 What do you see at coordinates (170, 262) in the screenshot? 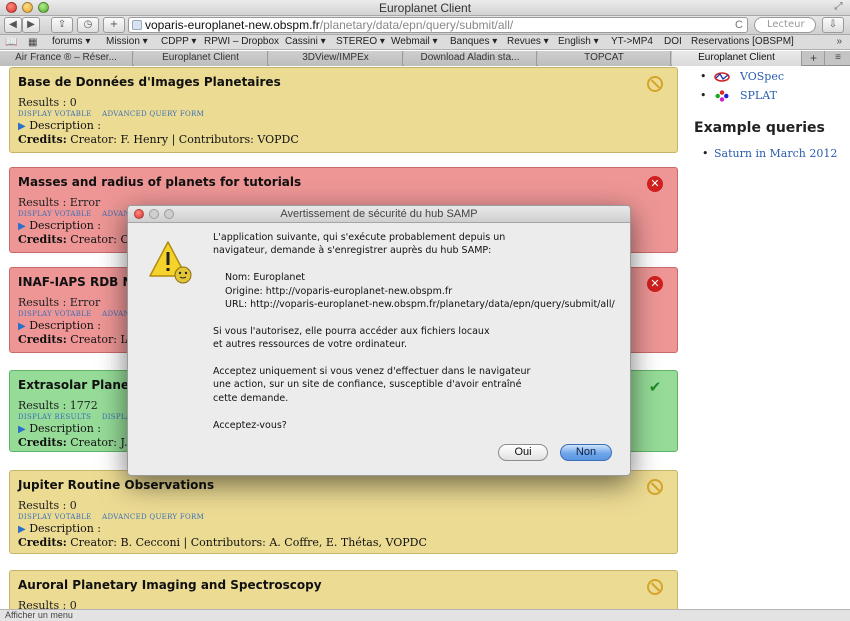
I see `warning-icon` at bounding box center [170, 262].